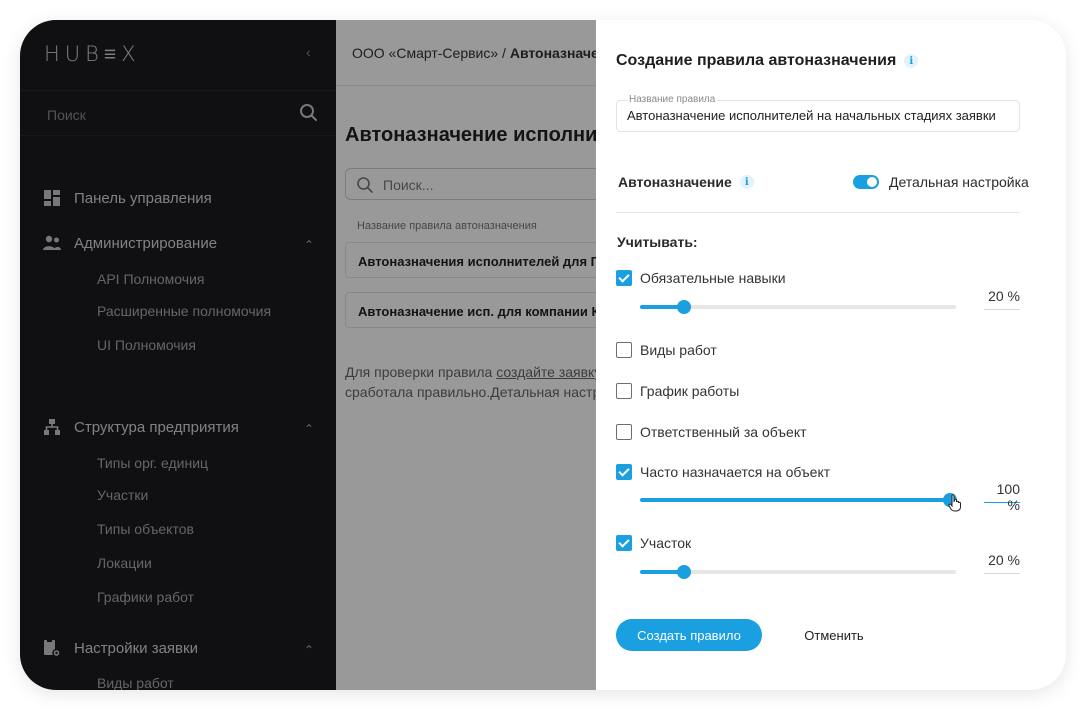 The image size is (1089, 713). What do you see at coordinates (666, 543) in the screenshot?
I see `criterion-label: Участок` at bounding box center [666, 543].